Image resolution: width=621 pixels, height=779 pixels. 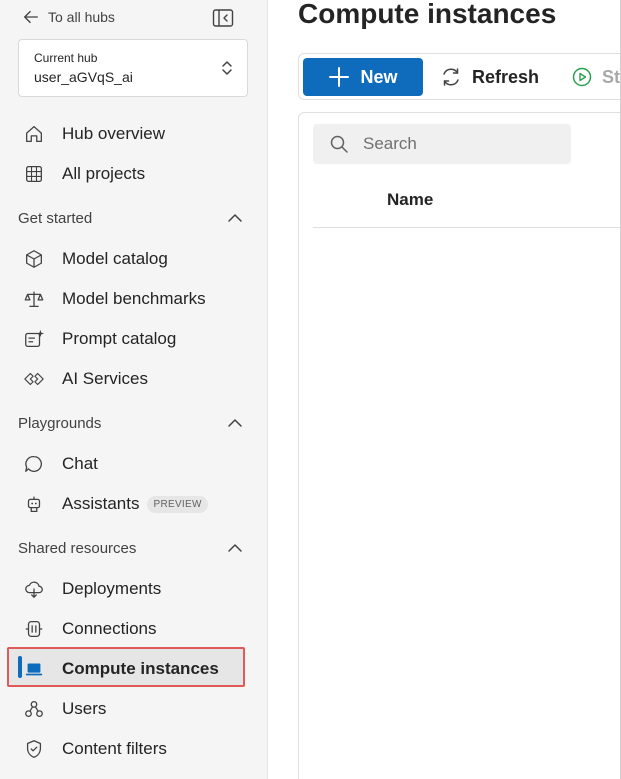 What do you see at coordinates (506, 76) in the screenshot?
I see `refresh-button-label: Refresh` at bounding box center [506, 76].